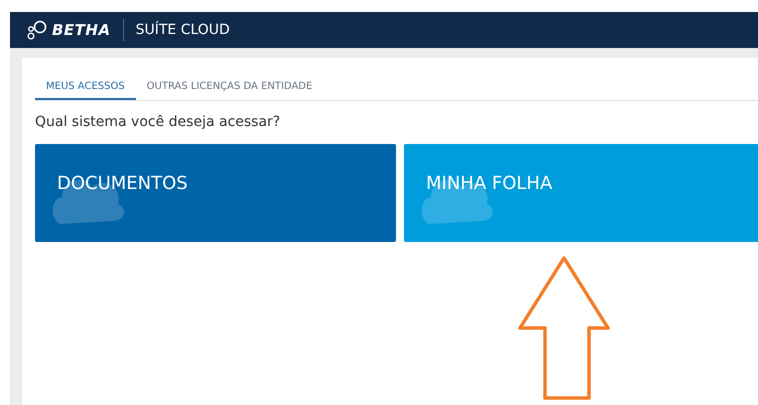  I want to click on prompt-text: Qual sistema você deseja acessar?, so click(158, 122).